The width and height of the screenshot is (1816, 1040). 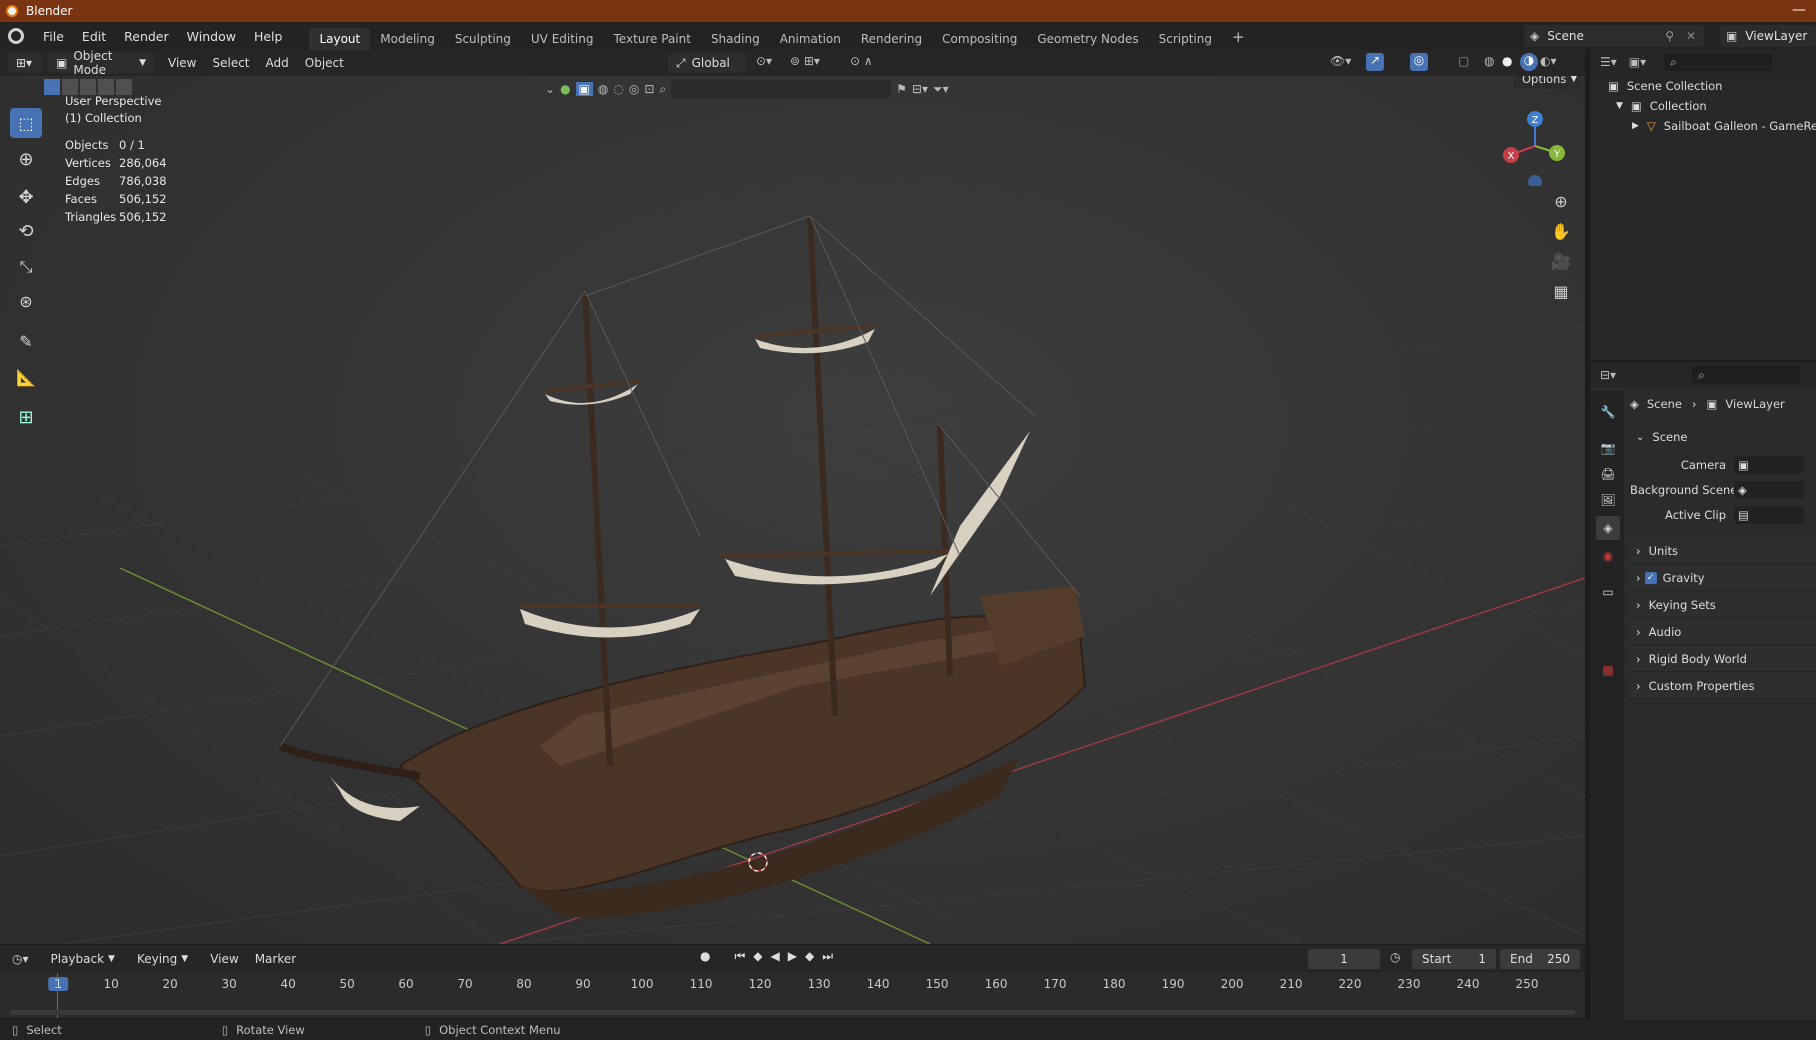 What do you see at coordinates (1718, 62) in the screenshot?
I see `outliner-search-input: ⌕` at bounding box center [1718, 62].